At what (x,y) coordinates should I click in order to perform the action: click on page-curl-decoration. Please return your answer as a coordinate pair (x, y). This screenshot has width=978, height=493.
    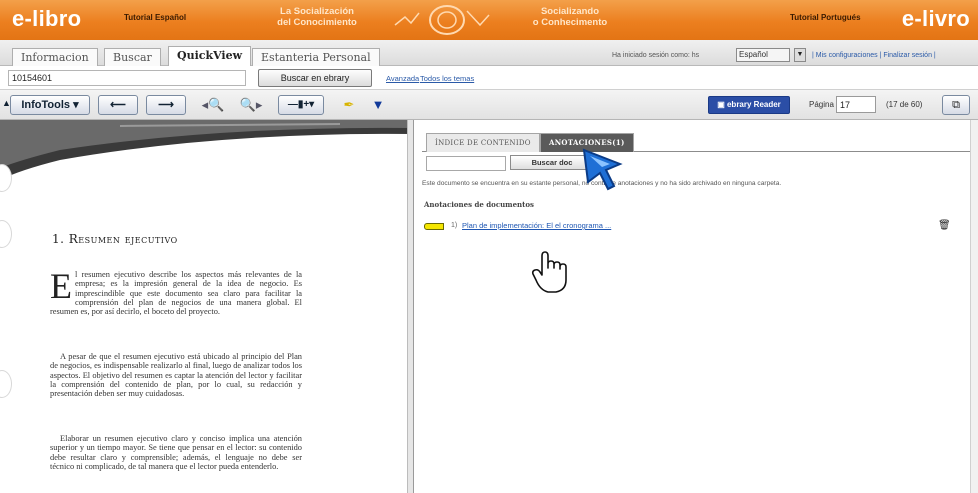
    Looking at the image, I should click on (206, 150).